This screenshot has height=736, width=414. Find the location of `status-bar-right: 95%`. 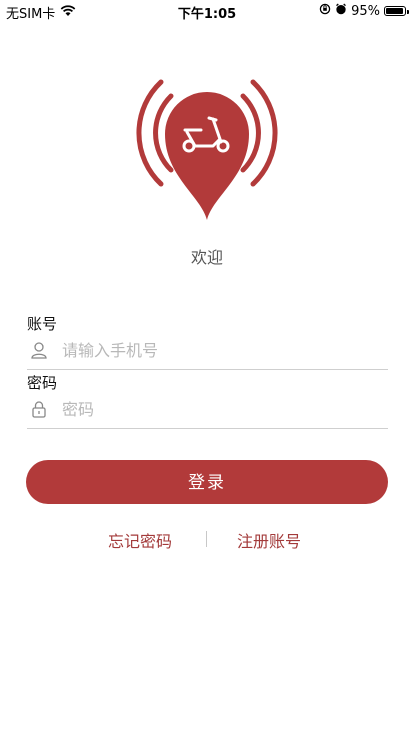

status-bar-right: 95% is located at coordinates (364, 11).